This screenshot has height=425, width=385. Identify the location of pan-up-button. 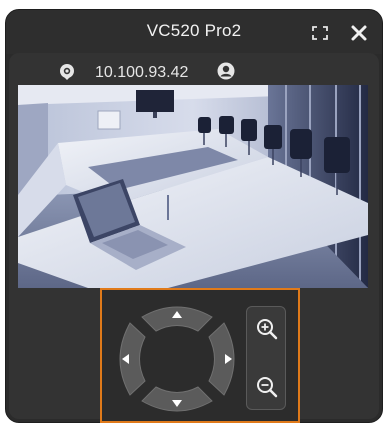
(177, 319).